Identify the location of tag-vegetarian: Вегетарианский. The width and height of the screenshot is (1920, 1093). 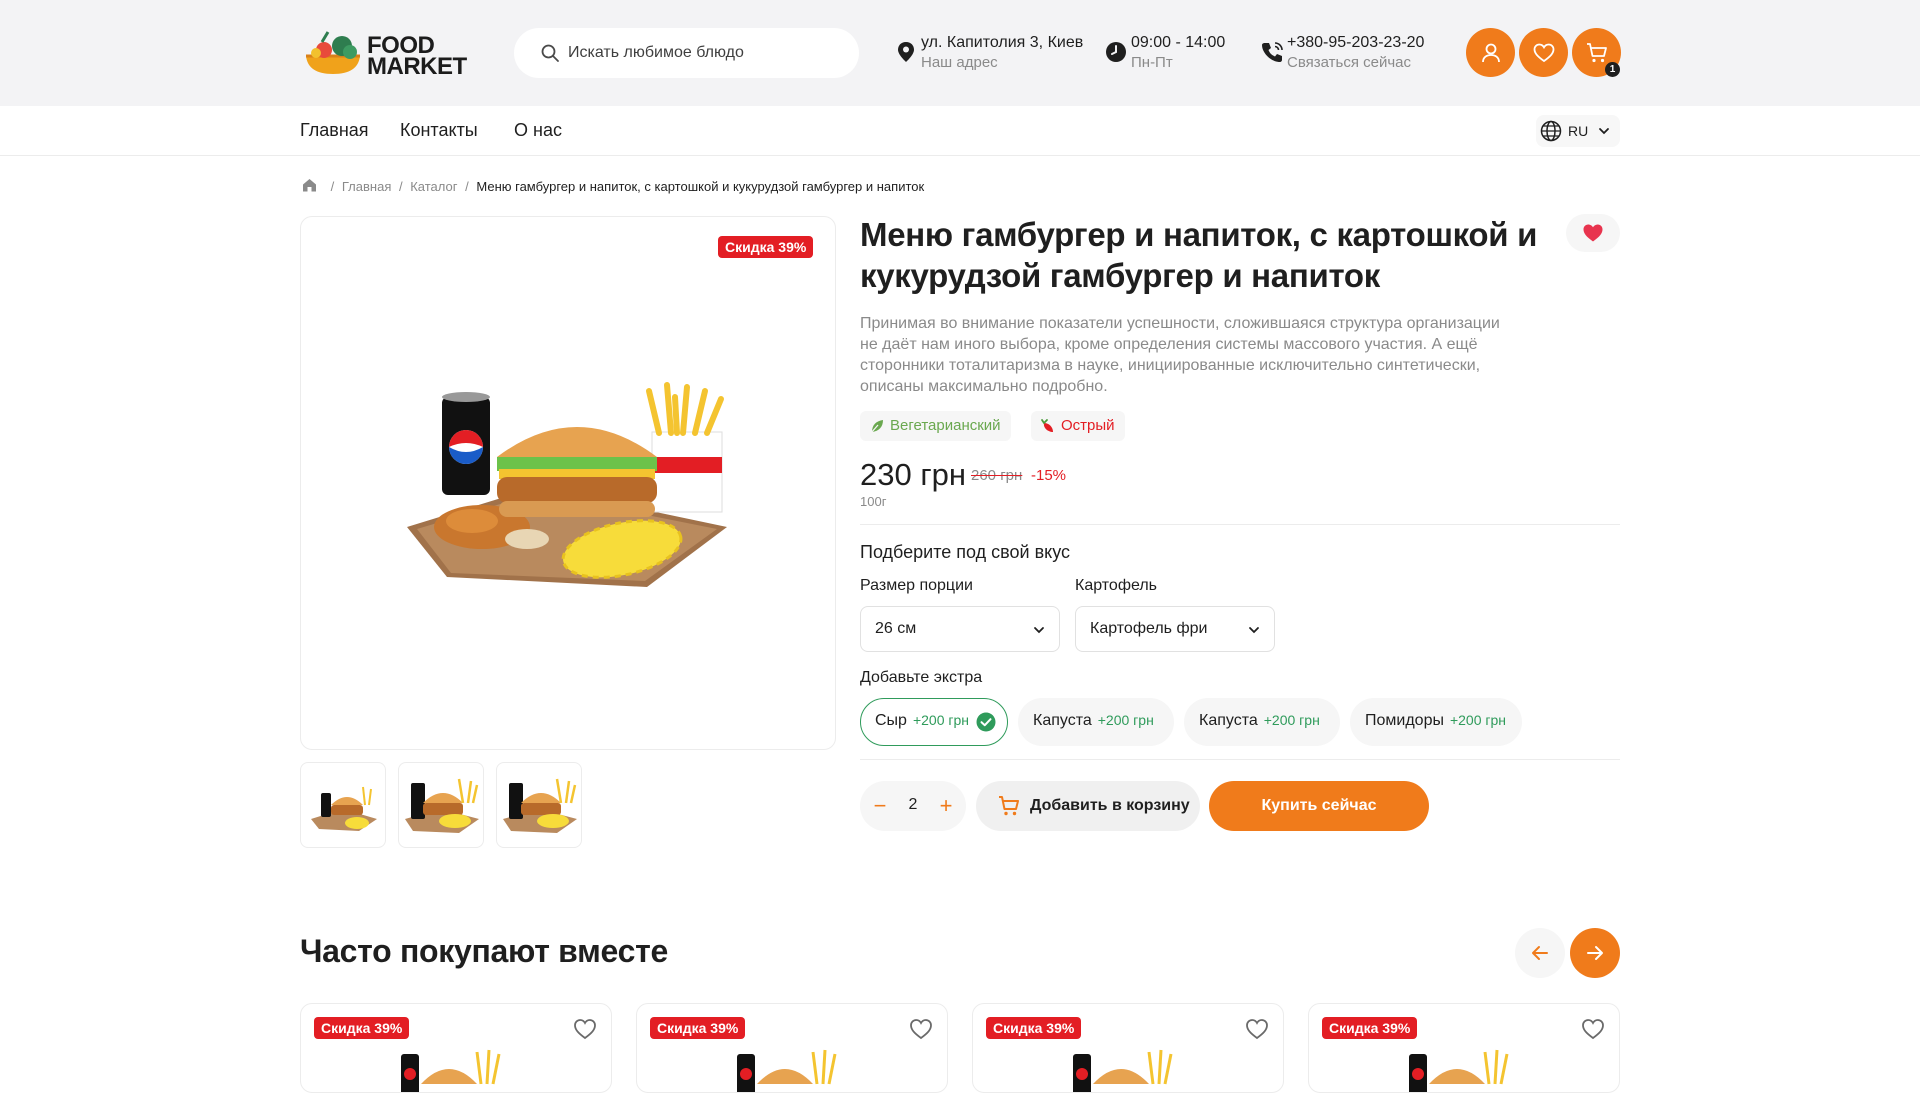
(935, 426).